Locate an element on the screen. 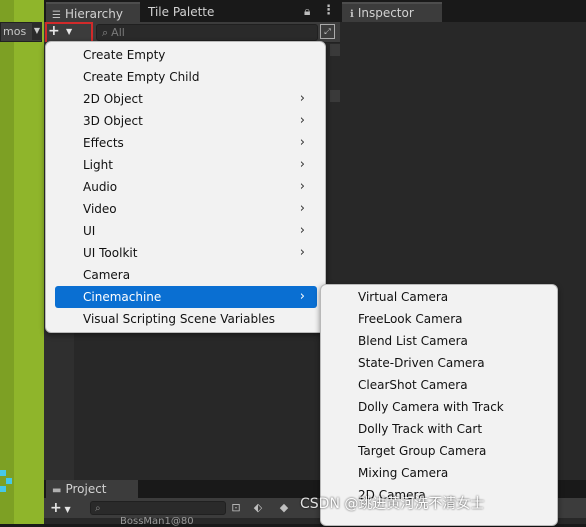  menu-item: Create Empty Child is located at coordinates (186, 77).